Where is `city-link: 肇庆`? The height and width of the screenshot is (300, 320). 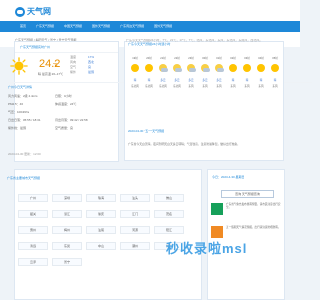
city-link: 肇庆 is located at coordinates (101, 214).